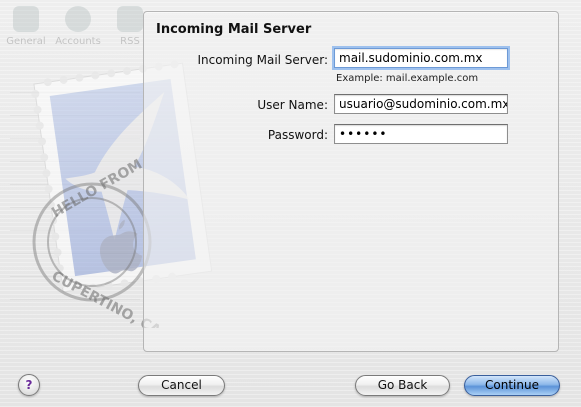 Image resolution: width=581 pixels, height=407 pixels. What do you see at coordinates (402, 385) in the screenshot?
I see `go-back-button: Go Back` at bounding box center [402, 385].